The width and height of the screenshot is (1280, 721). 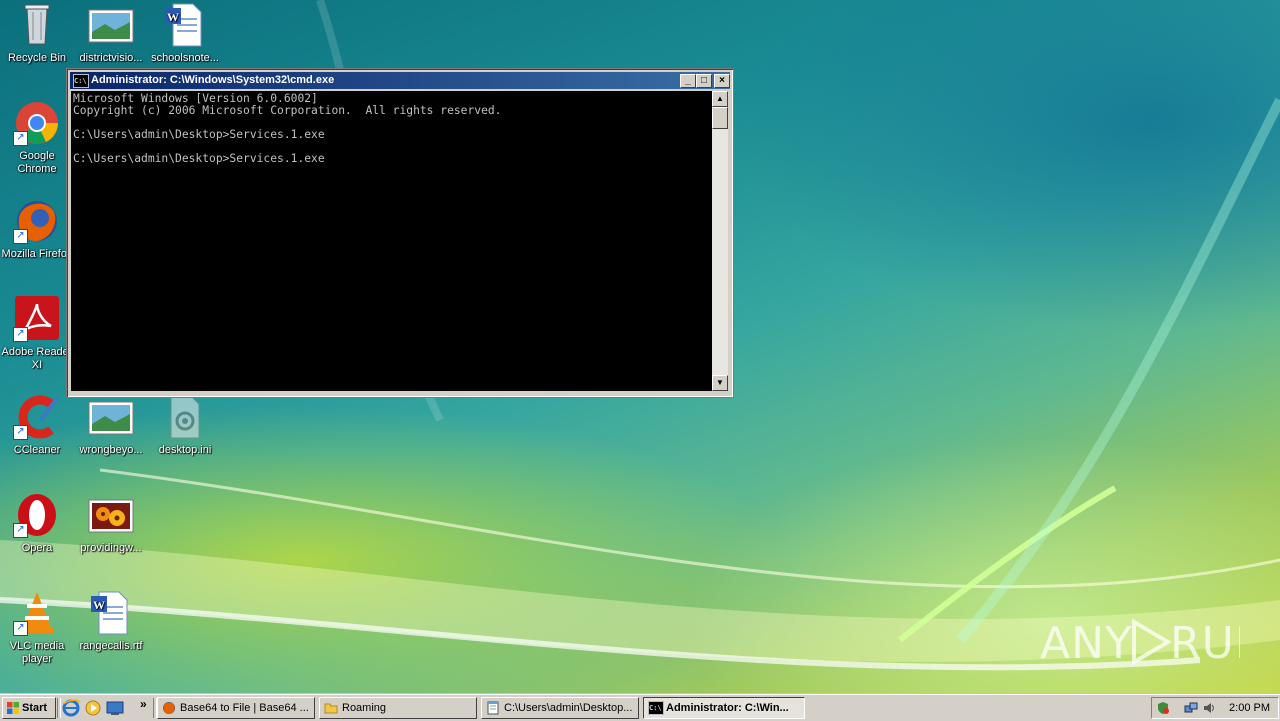 I want to click on desktop-icon-opera: ↗ Opera, so click(x=37, y=523).